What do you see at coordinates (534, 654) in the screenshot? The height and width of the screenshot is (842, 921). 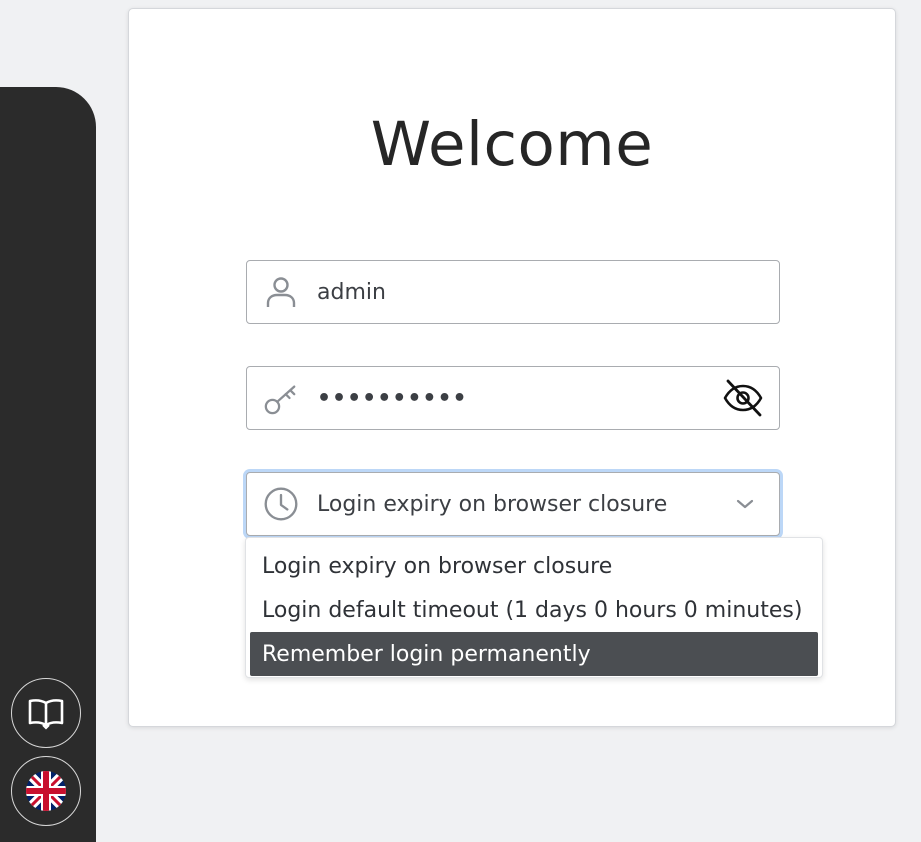 I see `expiry-option-remember-permanently: Remember login permanently` at bounding box center [534, 654].